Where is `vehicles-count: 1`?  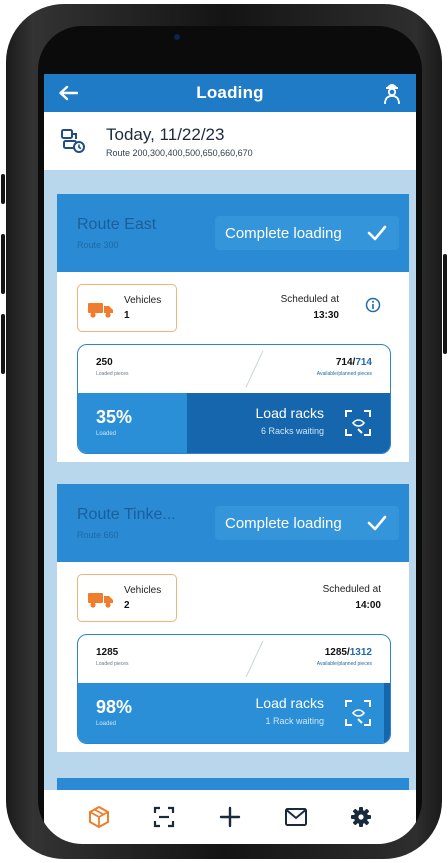
vehicles-count: 1 is located at coordinates (127, 315).